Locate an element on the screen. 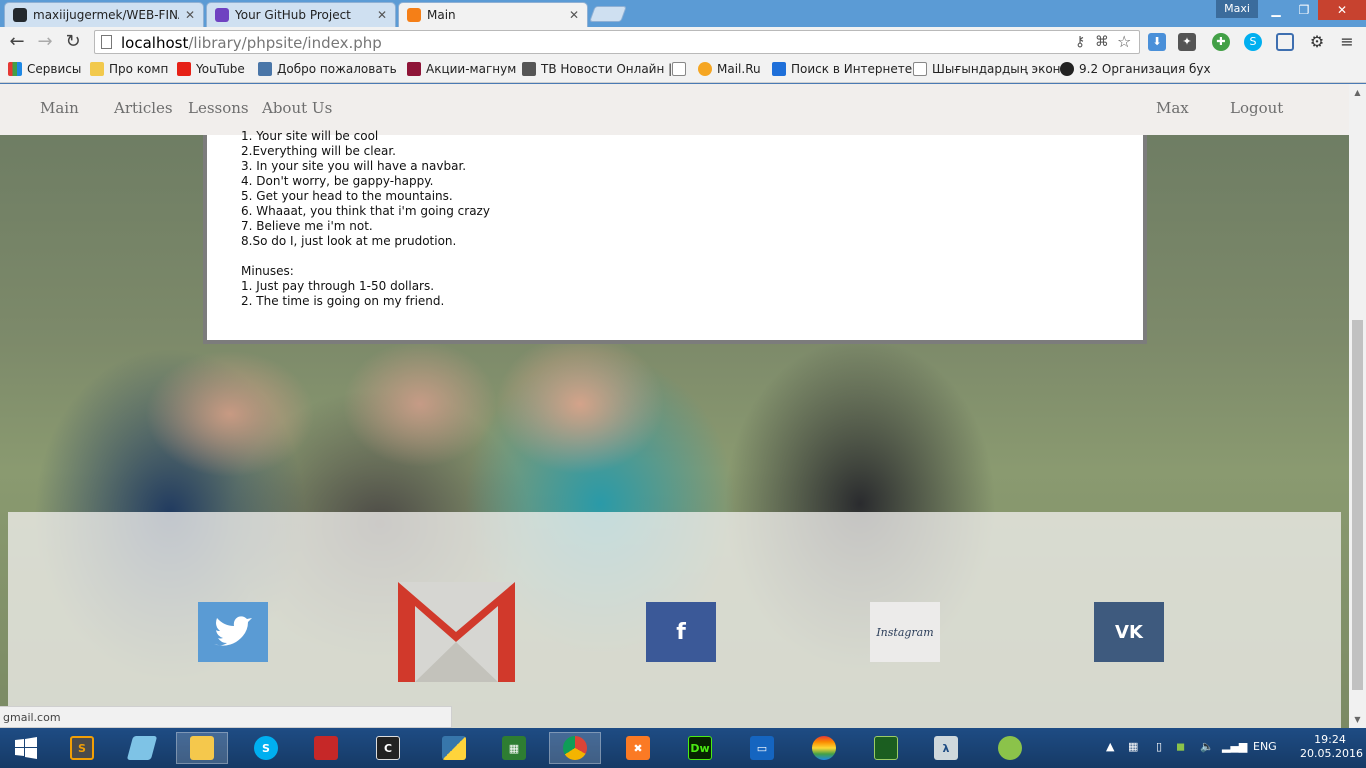 The image size is (1366, 768). nvidia-icon: ◼ is located at coordinates (1180, 746).